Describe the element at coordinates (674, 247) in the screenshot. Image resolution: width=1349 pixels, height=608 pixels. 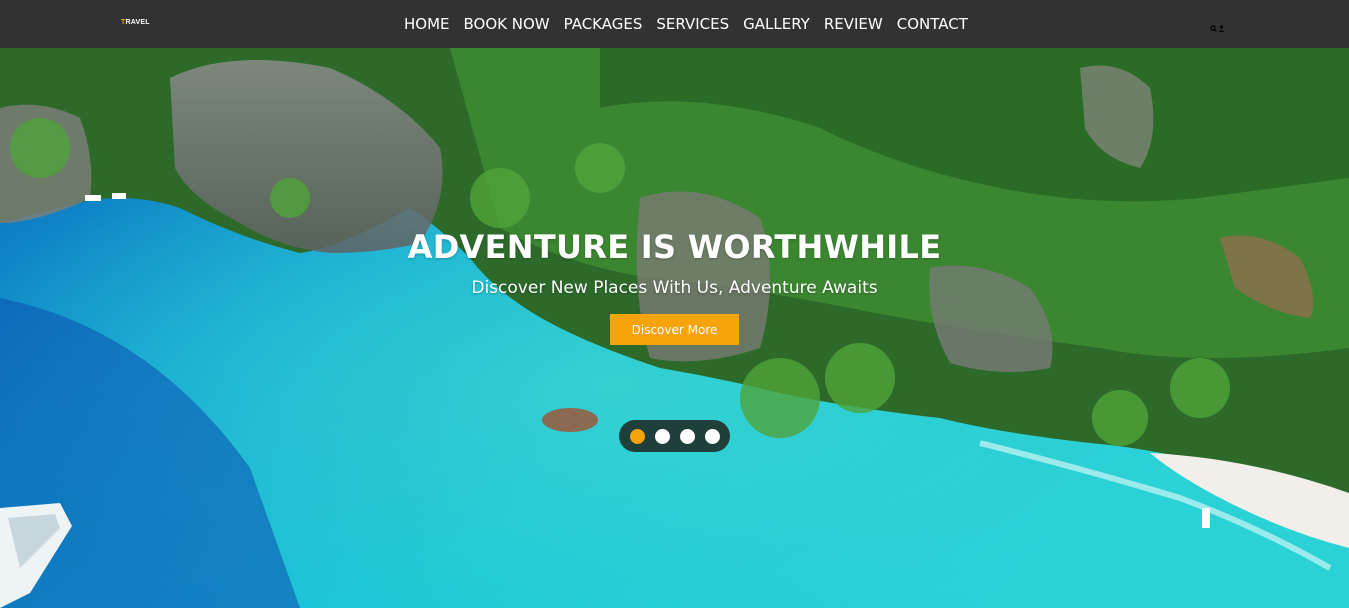
I see `hero-title: ADVENTURE IS WORTHWHILE` at that location.